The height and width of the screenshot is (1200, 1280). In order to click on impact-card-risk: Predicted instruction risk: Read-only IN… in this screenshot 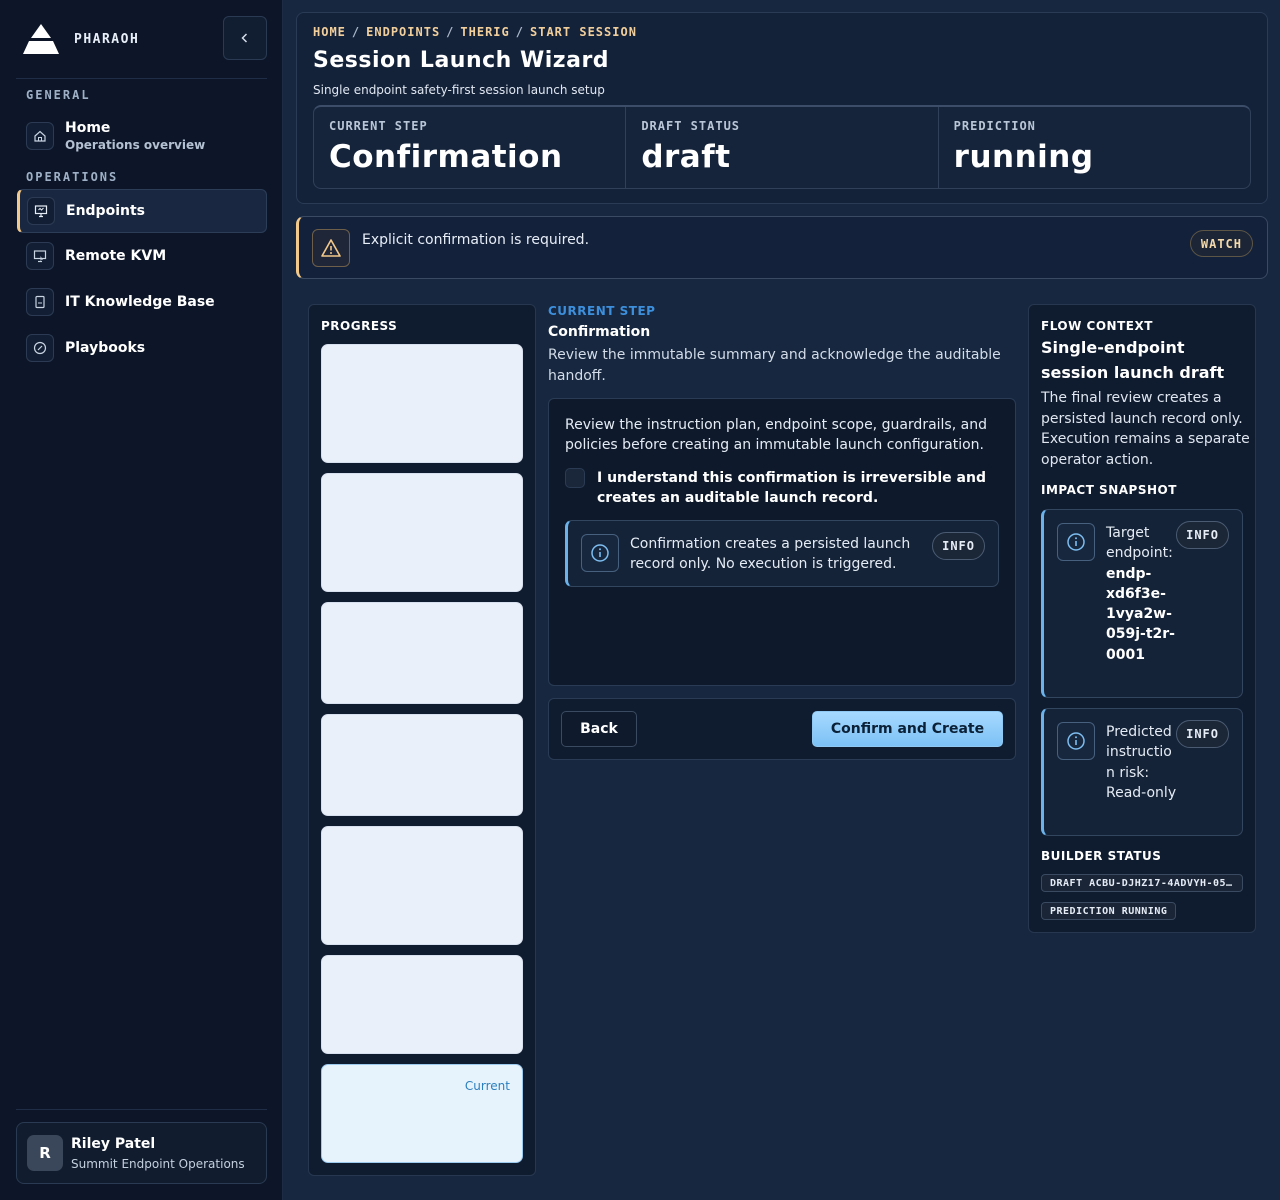, I will do `click(1142, 772)`.